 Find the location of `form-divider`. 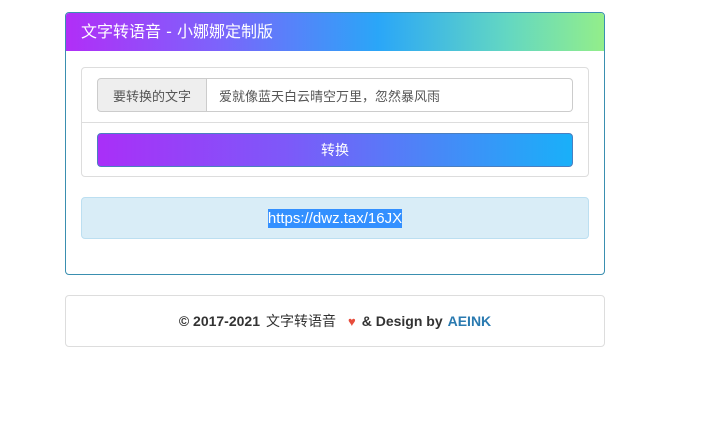

form-divider is located at coordinates (335, 122).